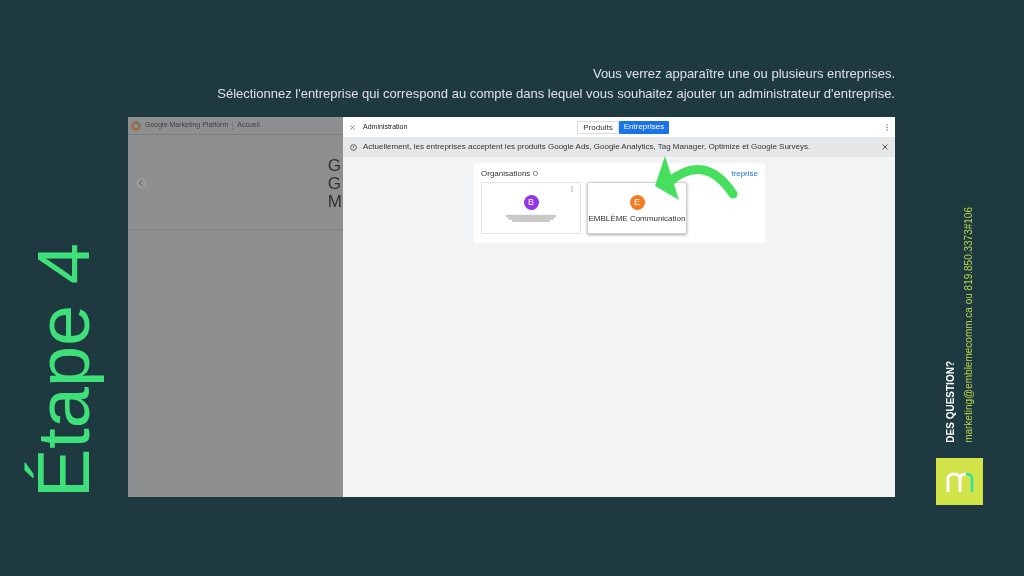  I want to click on instruction-text: Sélectionnez l'entreprise qui correspond au compte dans lequel vous souhaitez ajouter un administrateur d'entreprise., so click(556, 94).